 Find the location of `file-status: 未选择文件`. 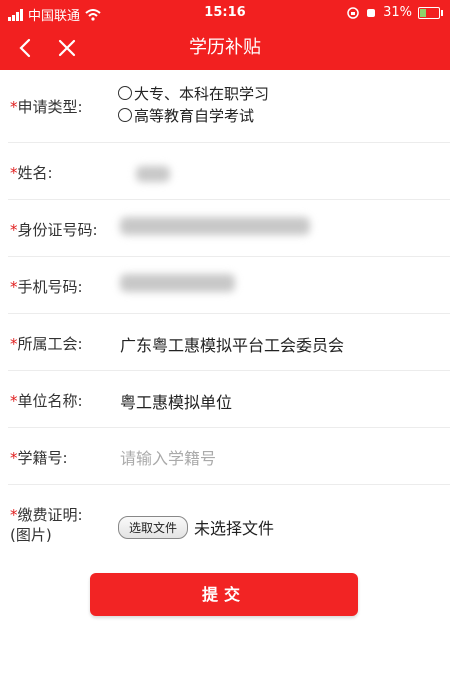

file-status: 未选择文件 is located at coordinates (234, 528).